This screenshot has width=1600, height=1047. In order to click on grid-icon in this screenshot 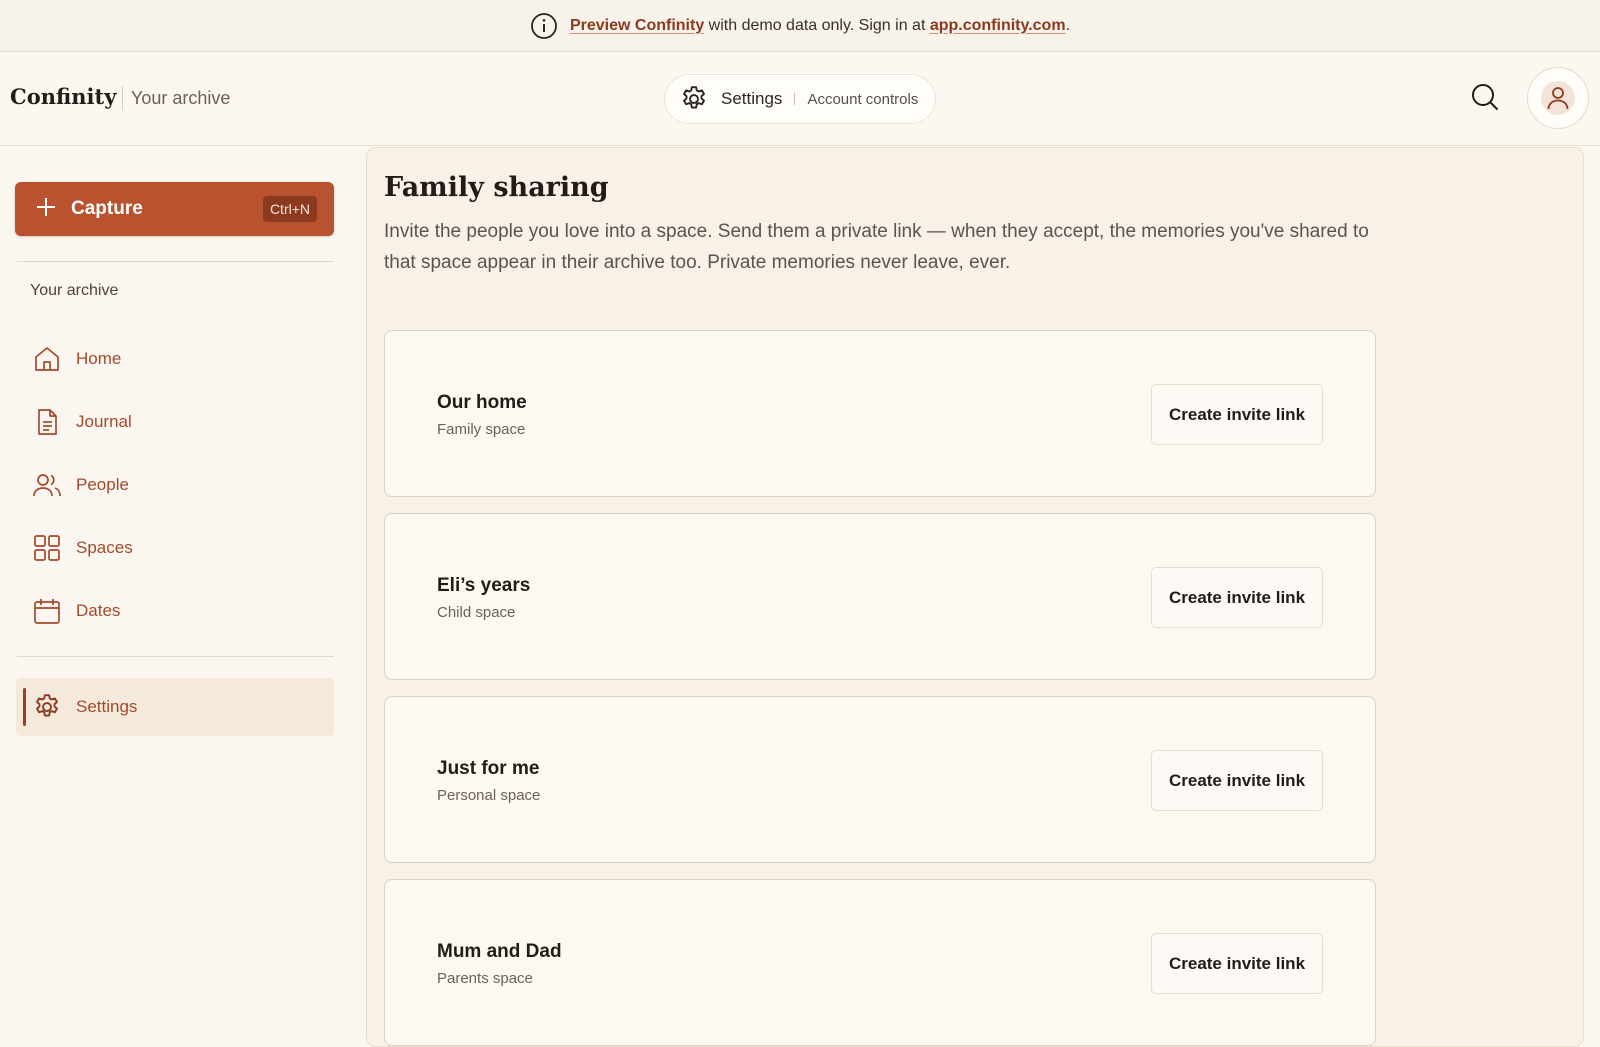, I will do `click(47, 548)`.